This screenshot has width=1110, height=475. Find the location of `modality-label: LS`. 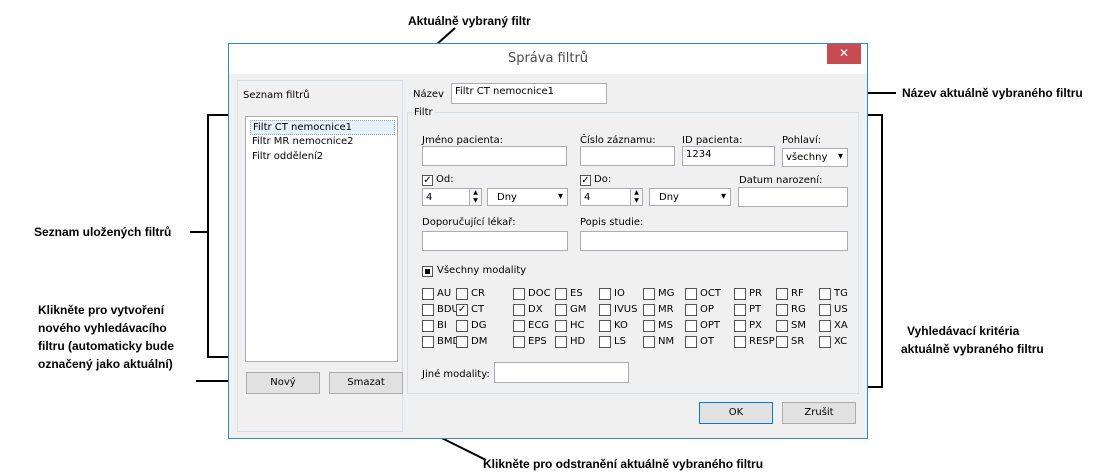

modality-label: LS is located at coordinates (620, 341).